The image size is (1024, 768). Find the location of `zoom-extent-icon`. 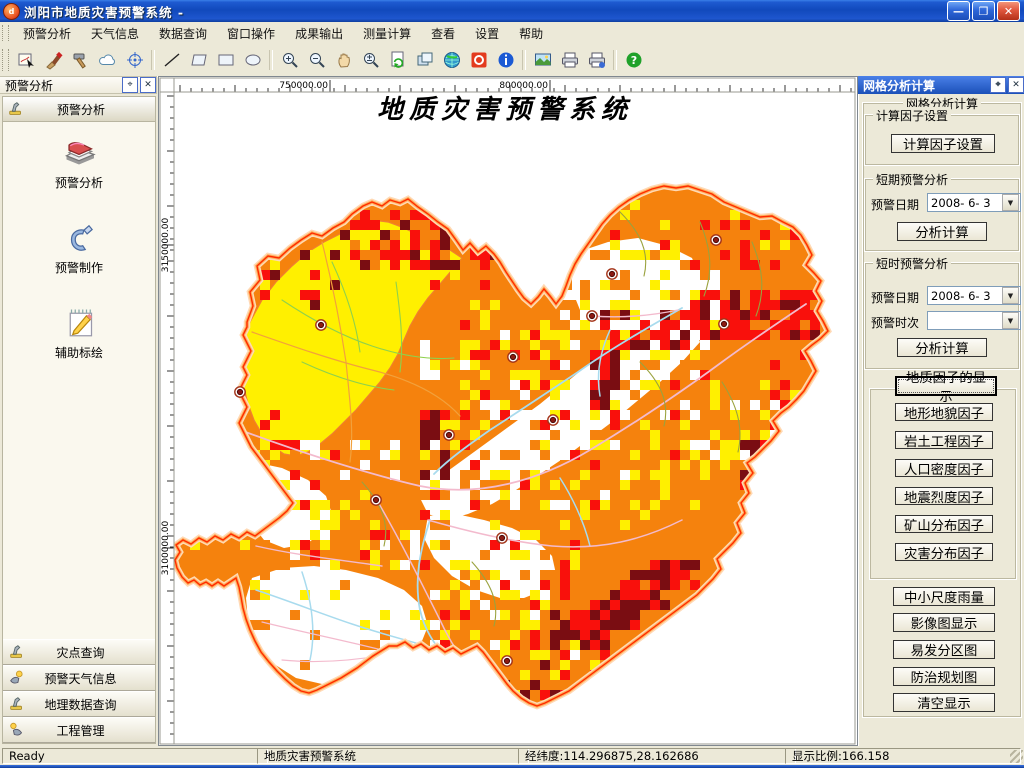

zoom-extent-icon is located at coordinates (370, 60).